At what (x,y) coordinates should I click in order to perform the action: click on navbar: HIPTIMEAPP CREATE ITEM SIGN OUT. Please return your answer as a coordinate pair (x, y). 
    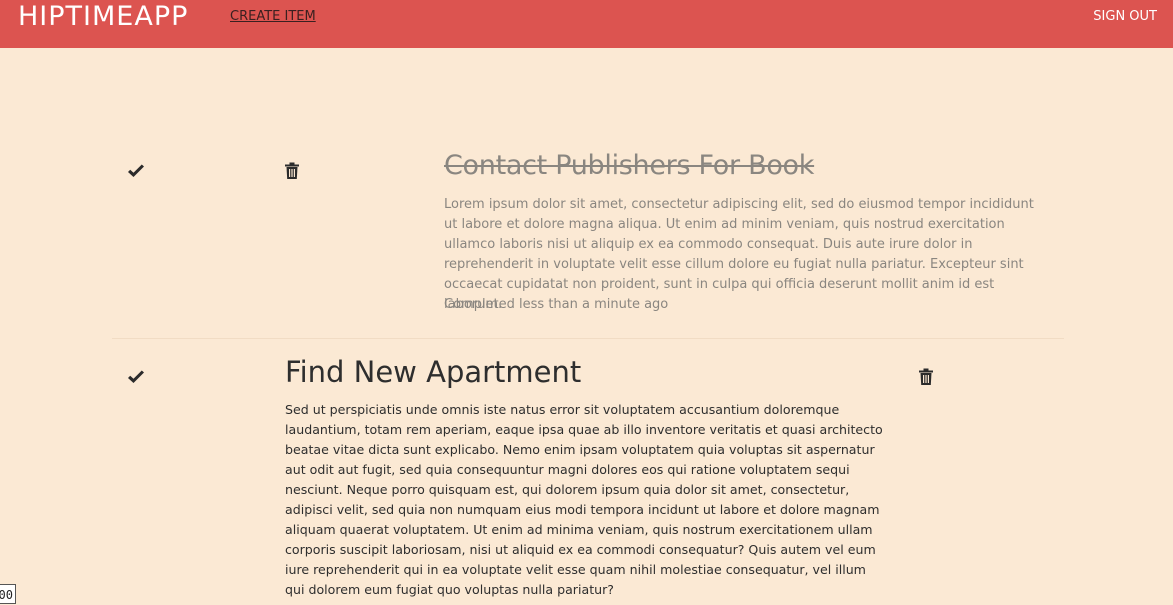
    Looking at the image, I should click on (586, 24).